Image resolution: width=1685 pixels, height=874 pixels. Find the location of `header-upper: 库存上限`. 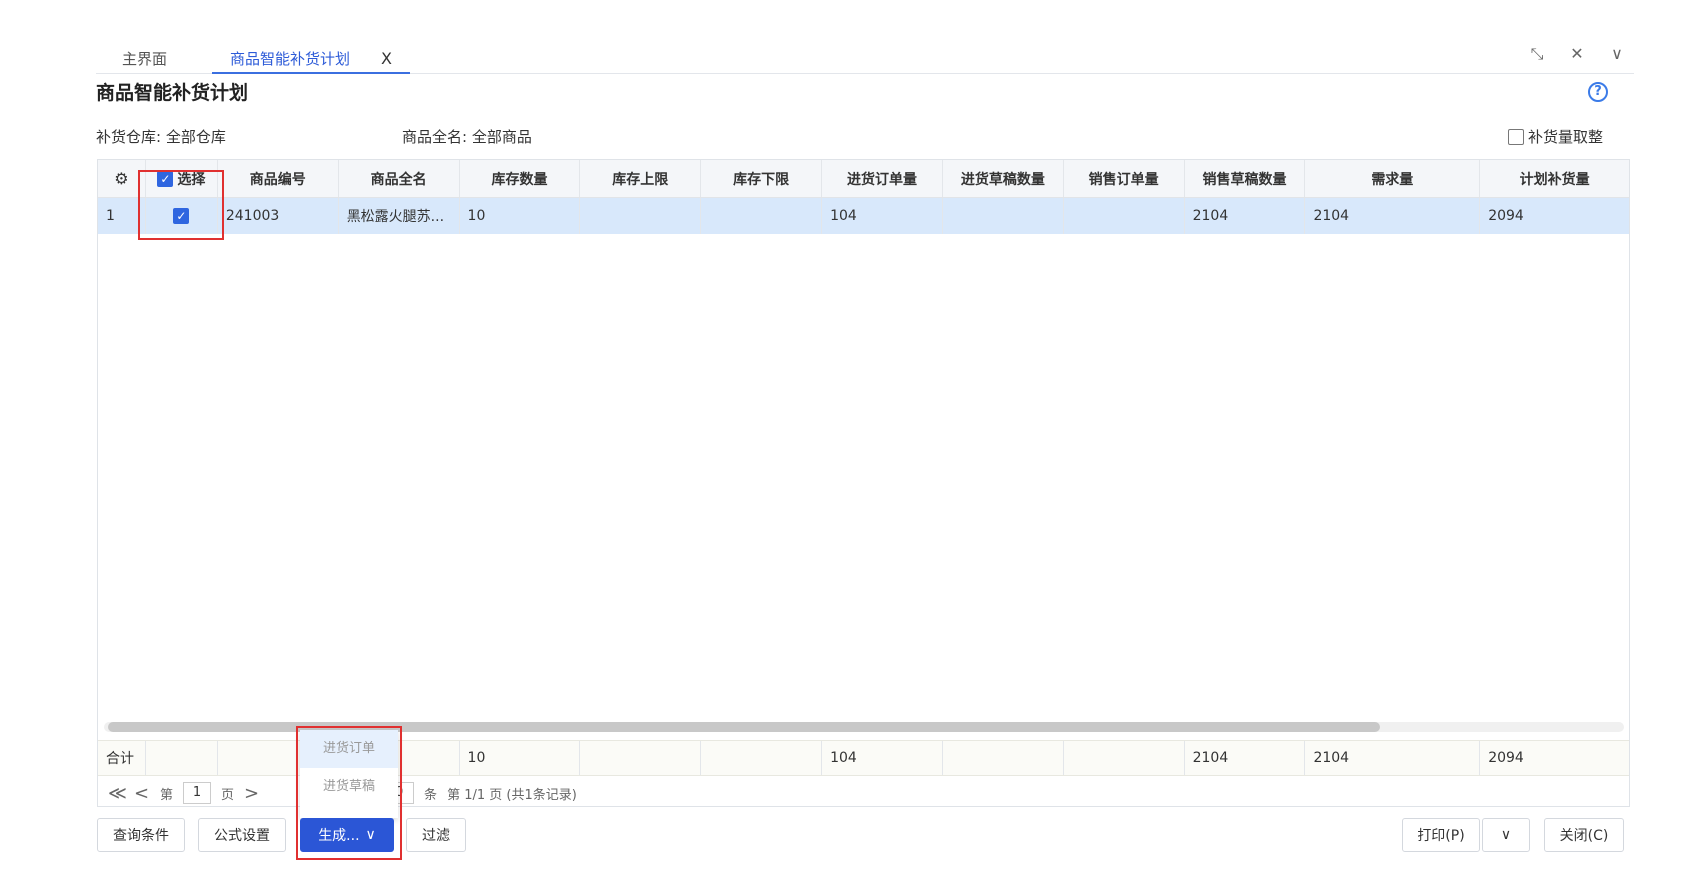

header-upper: 库存上限 is located at coordinates (641, 178).